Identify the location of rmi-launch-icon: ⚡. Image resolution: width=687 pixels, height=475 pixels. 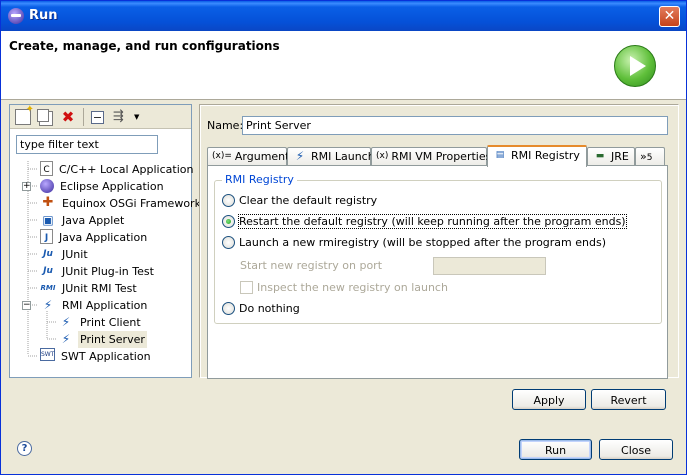
(300, 156).